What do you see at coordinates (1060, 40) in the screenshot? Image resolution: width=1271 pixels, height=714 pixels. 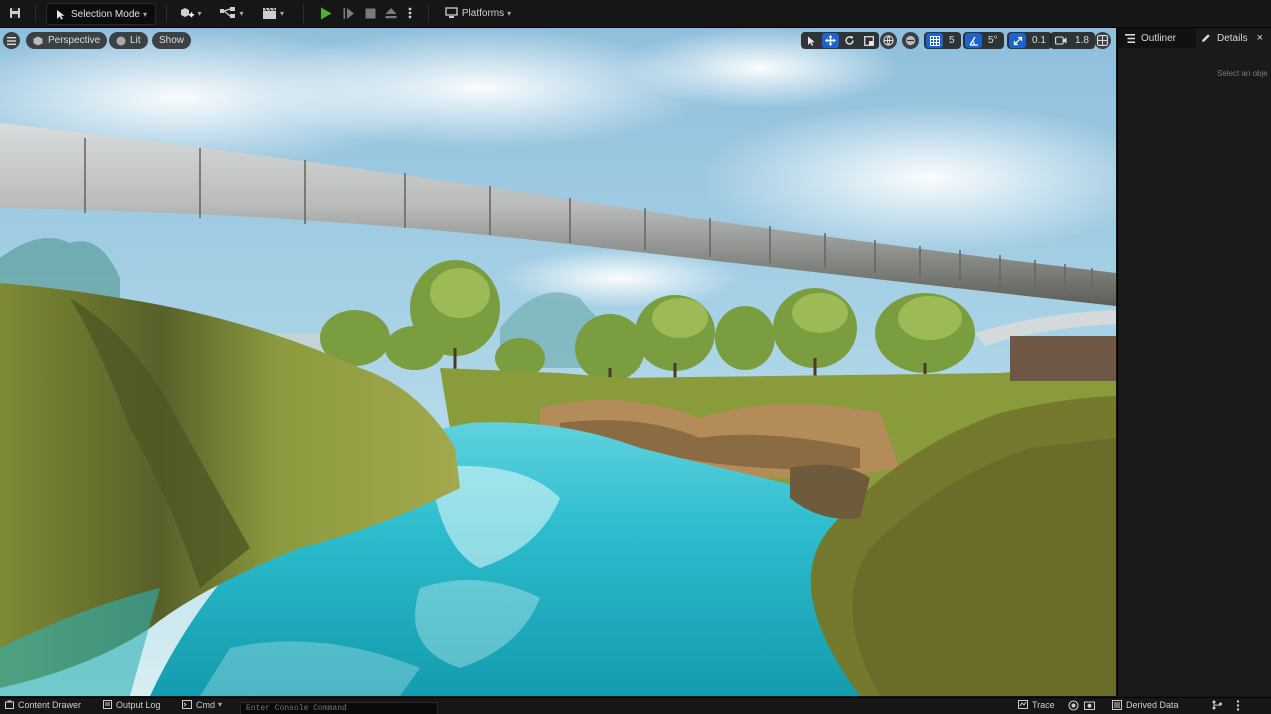 I see `camera-icon` at bounding box center [1060, 40].